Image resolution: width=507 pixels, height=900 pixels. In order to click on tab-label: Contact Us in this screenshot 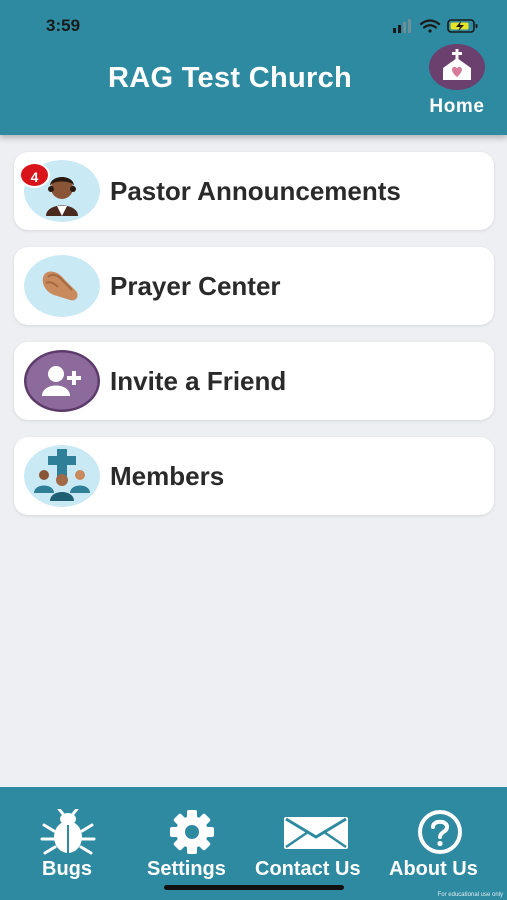, I will do `click(308, 869)`.